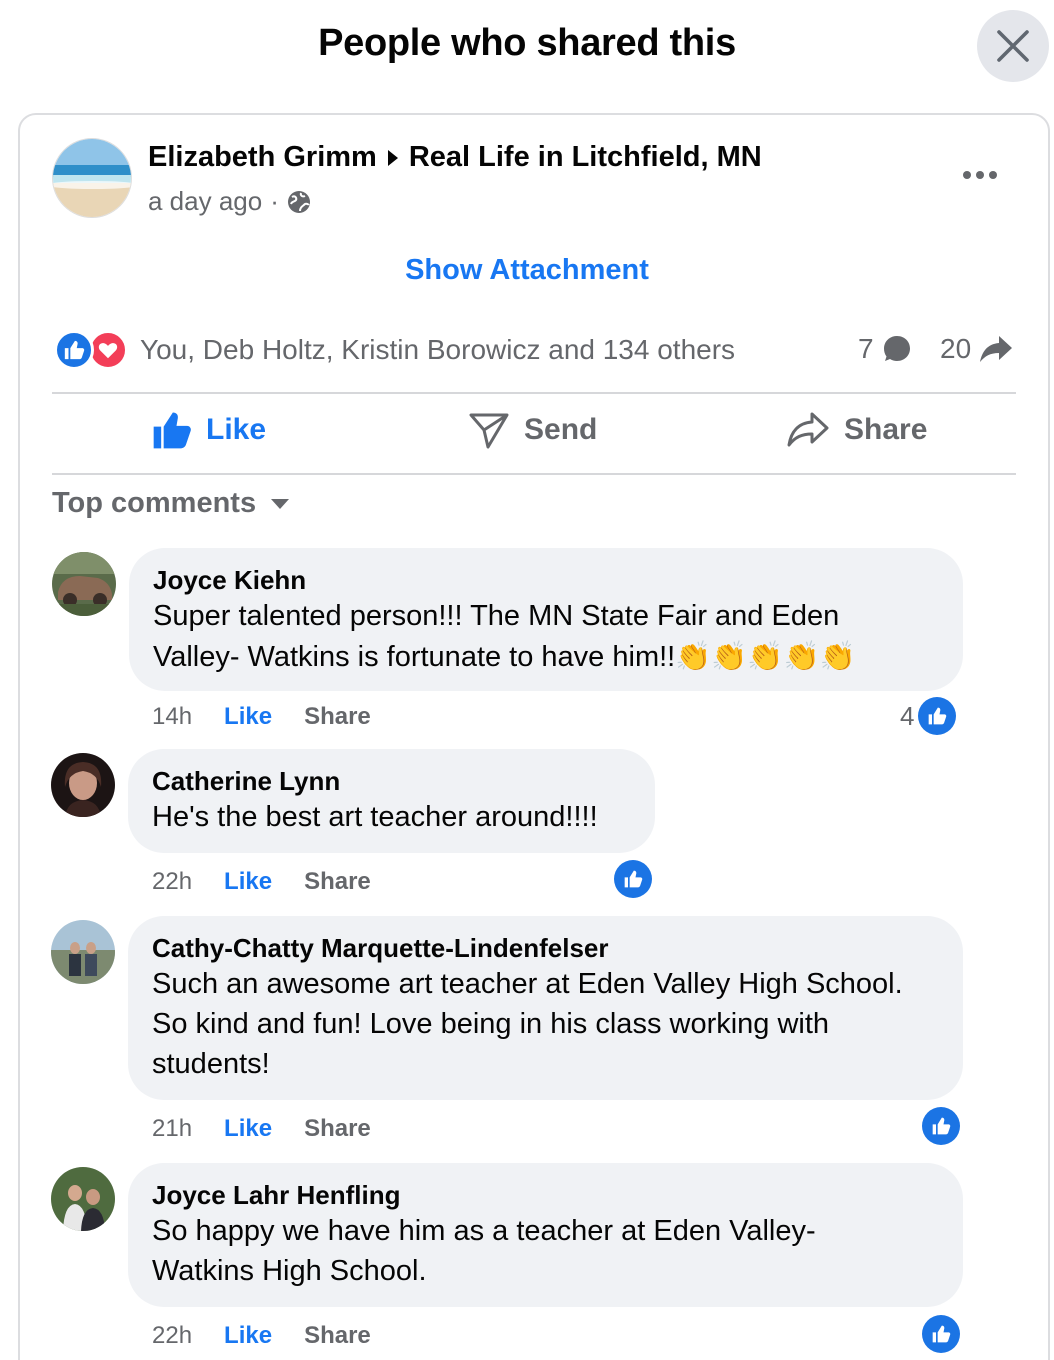 The image size is (1054, 1360). I want to click on like-label: Like, so click(236, 429).